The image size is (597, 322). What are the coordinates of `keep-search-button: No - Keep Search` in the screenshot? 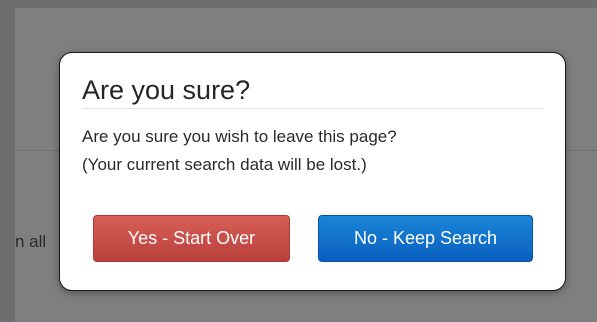 It's located at (425, 238).